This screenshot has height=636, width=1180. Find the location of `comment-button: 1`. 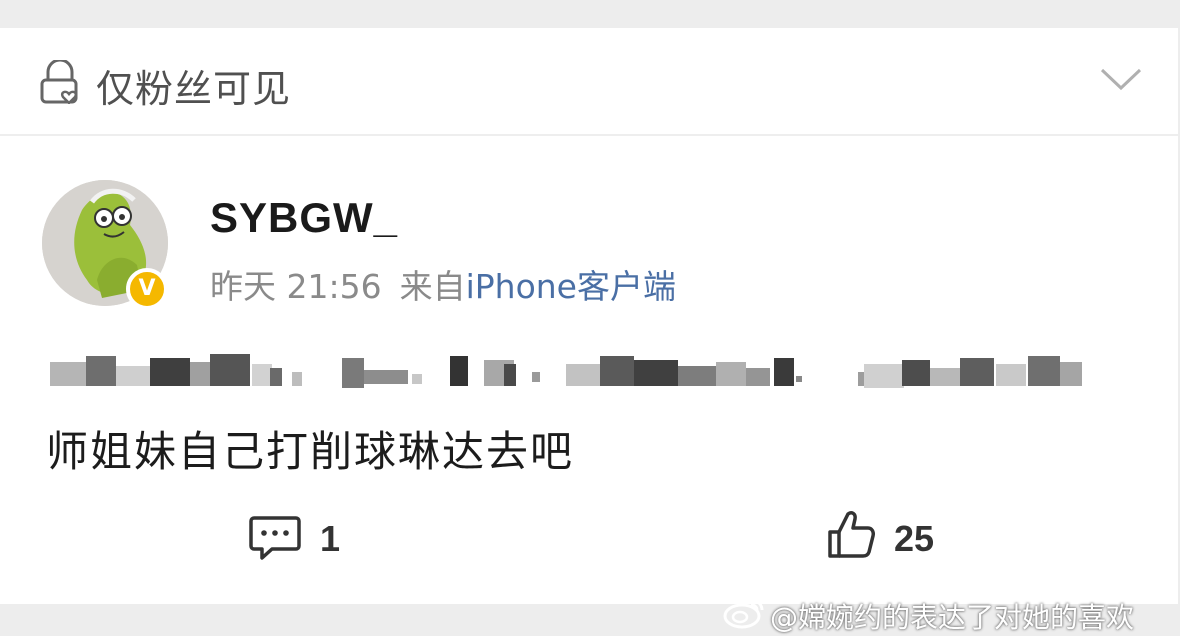

comment-button: 1 is located at coordinates (303, 540).